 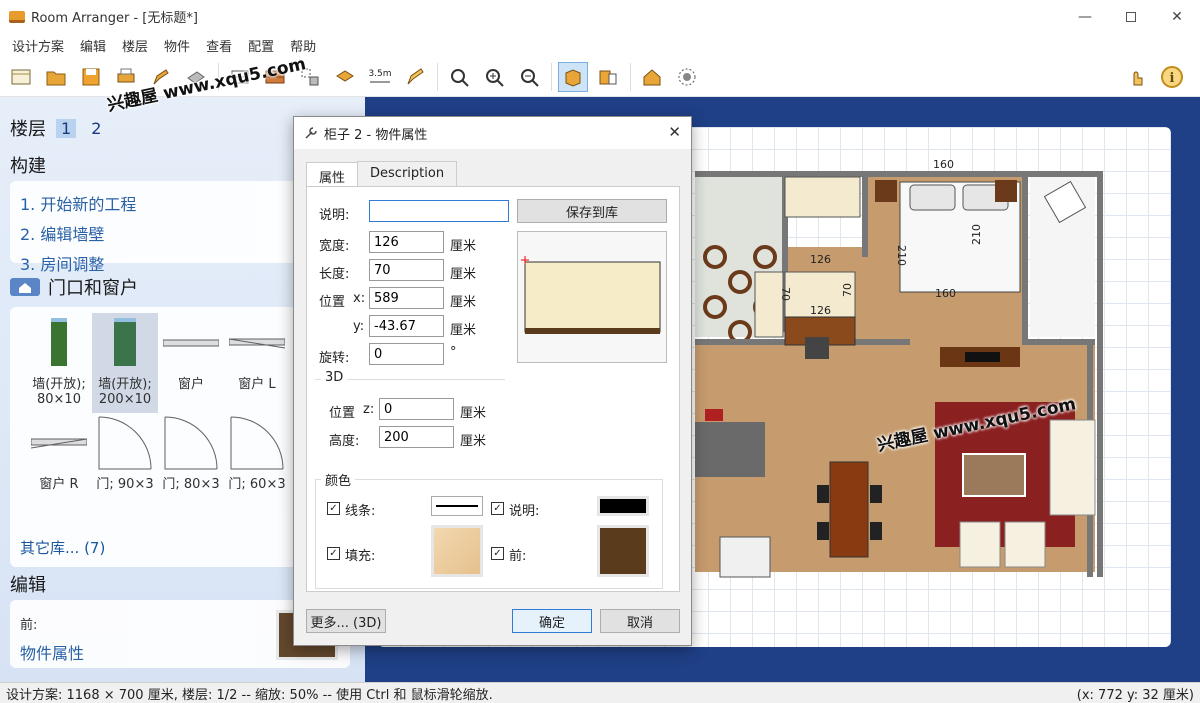 What do you see at coordinates (257, 384) in the screenshot?
I see `library-item-label: 窗户 L` at bounding box center [257, 384].